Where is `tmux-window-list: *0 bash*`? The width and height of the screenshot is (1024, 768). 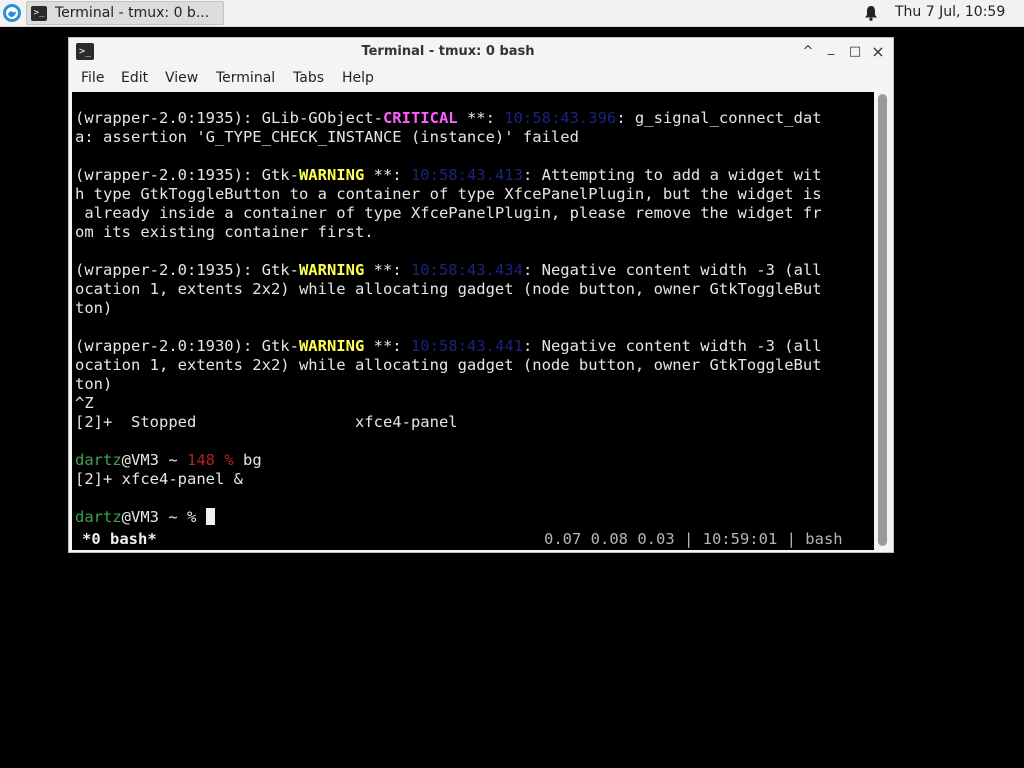
tmux-window-list: *0 bash* is located at coordinates (119, 539).